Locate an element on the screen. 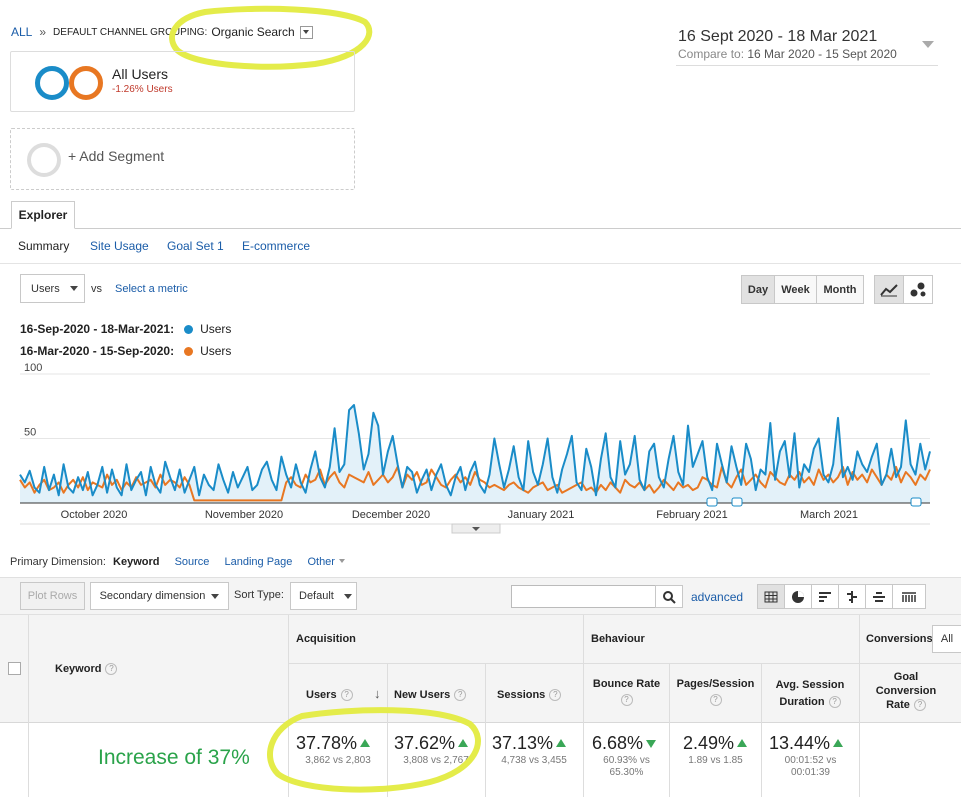 Image resolution: width=961 pixels, height=797 pixels. segment-name: All Users is located at coordinates (140, 74).